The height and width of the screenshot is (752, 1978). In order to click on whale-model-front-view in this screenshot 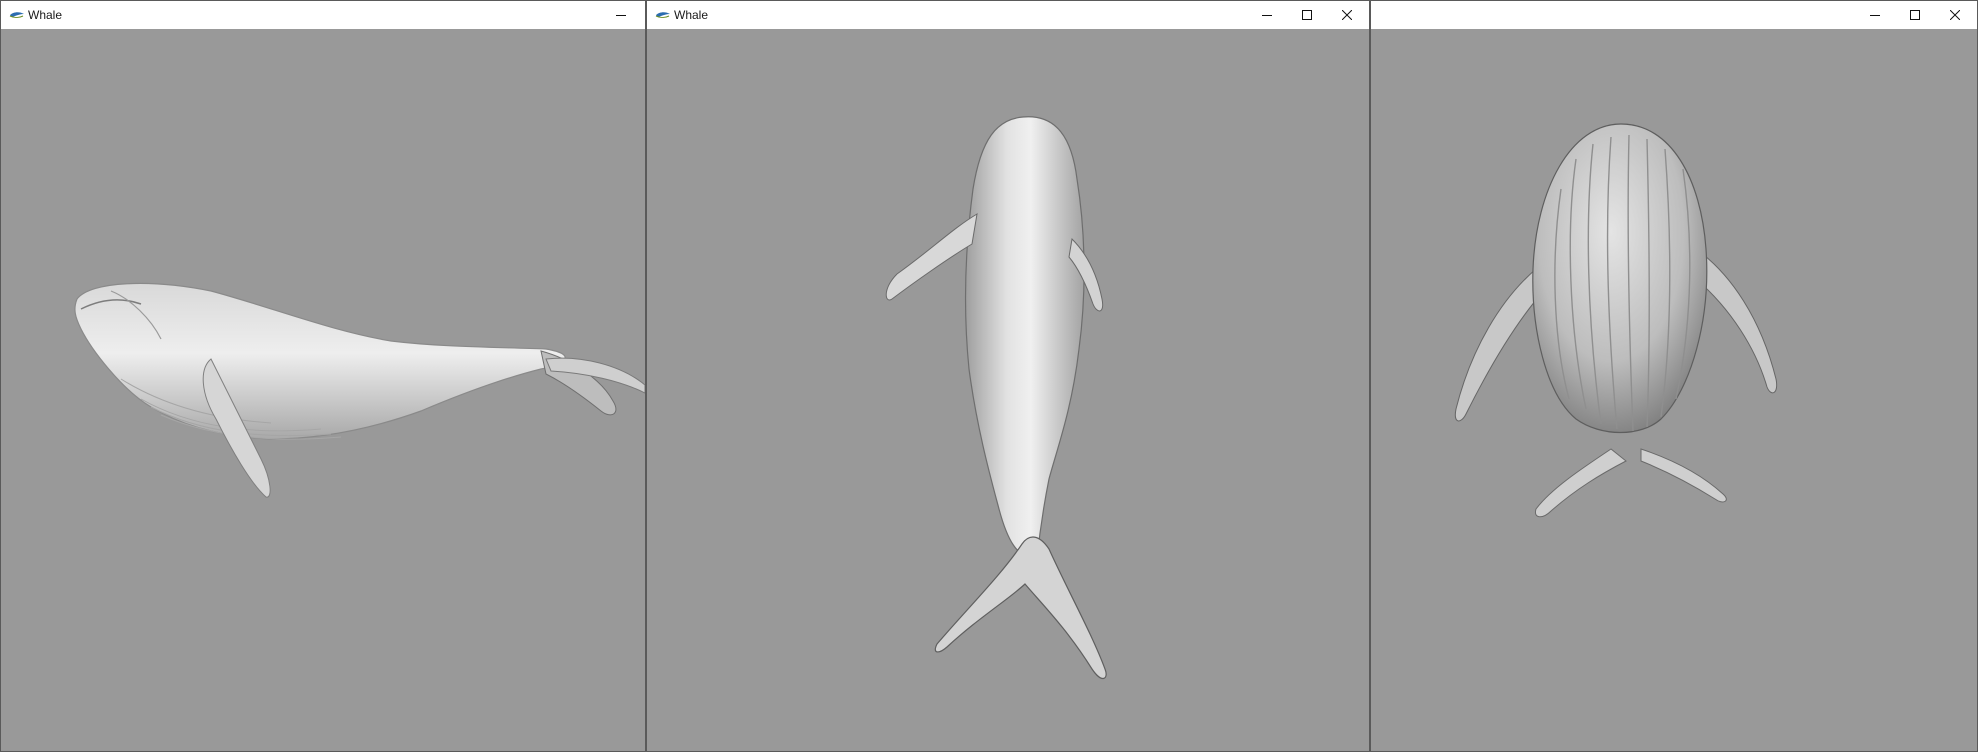, I will do `click(1616, 320)`.